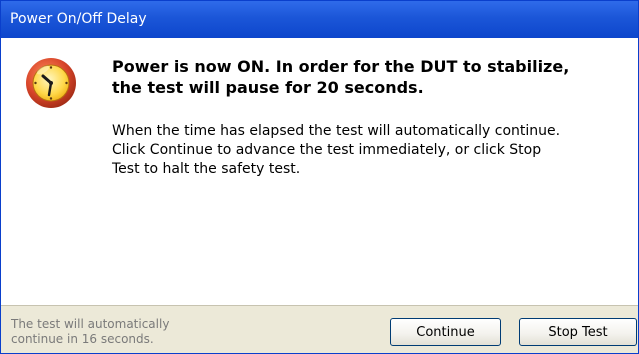  What do you see at coordinates (445, 332) in the screenshot?
I see `continue-button: Continue` at bounding box center [445, 332].